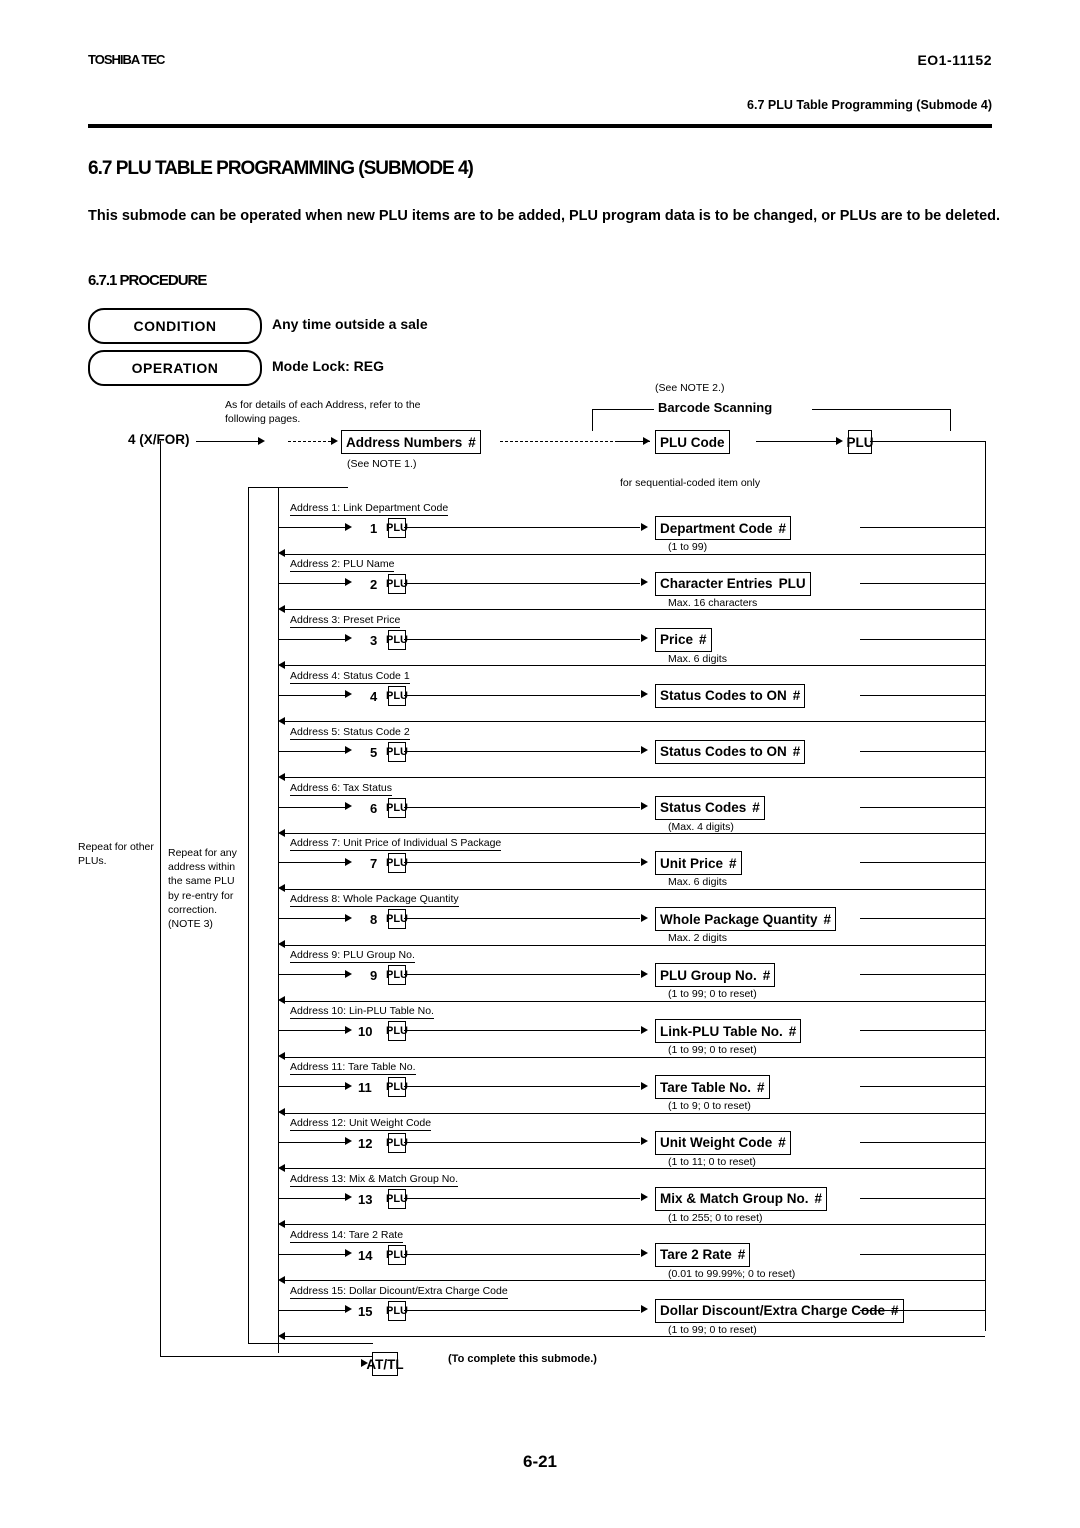 The height and width of the screenshot is (1528, 1080). What do you see at coordinates (353, 1068) in the screenshot?
I see `address-label: Address 11: Tare Table No.` at bounding box center [353, 1068].